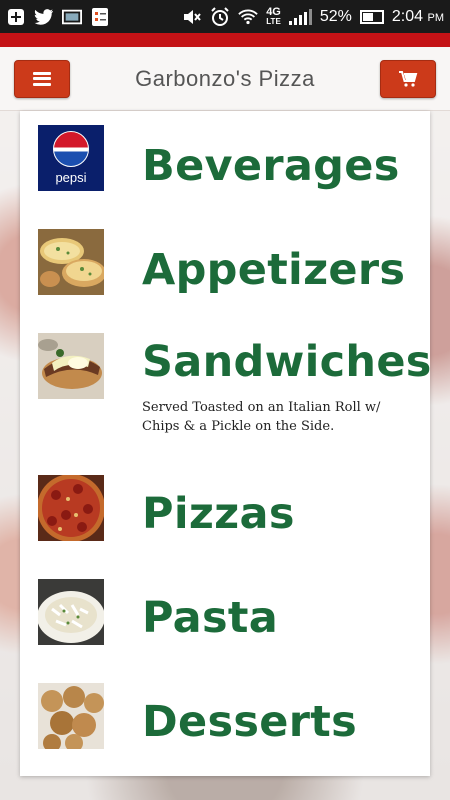 The height and width of the screenshot is (800, 450). I want to click on clock-time: 2:04, so click(407, 16).